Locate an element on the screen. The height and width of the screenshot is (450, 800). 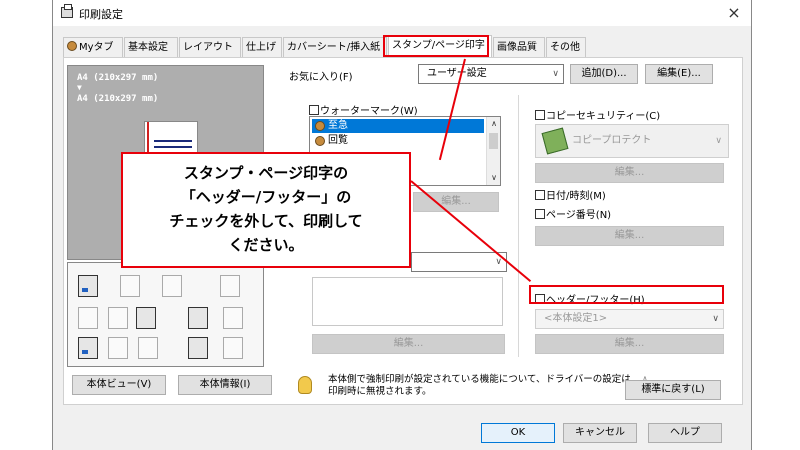
cancel-button: キャンセル is located at coordinates (600, 433).